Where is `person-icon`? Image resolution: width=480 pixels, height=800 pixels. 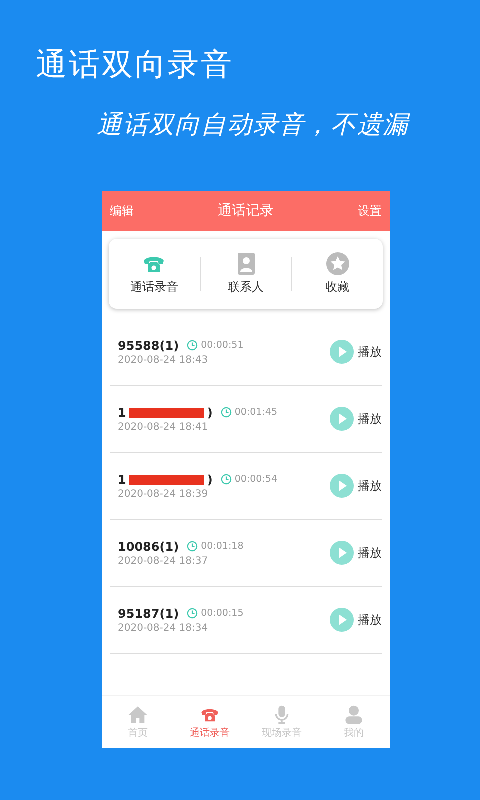 person-icon is located at coordinates (354, 714).